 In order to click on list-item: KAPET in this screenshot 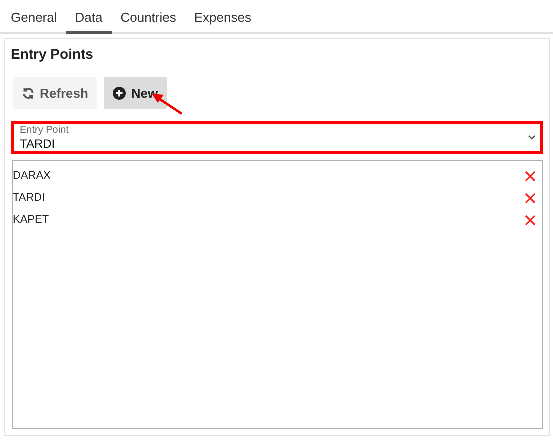, I will do `click(31, 220)`.